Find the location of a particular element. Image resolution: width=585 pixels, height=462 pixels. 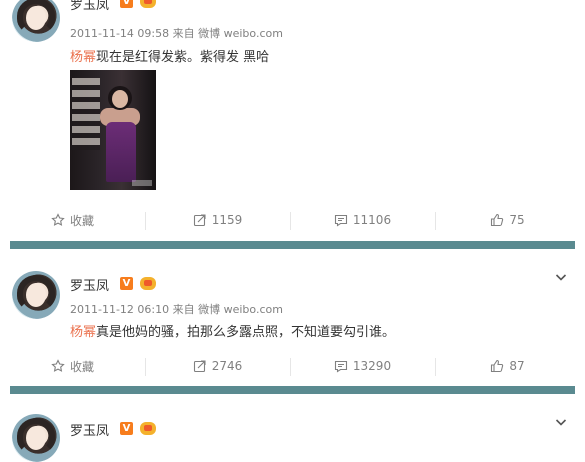

like-count: 75 is located at coordinates (517, 220).